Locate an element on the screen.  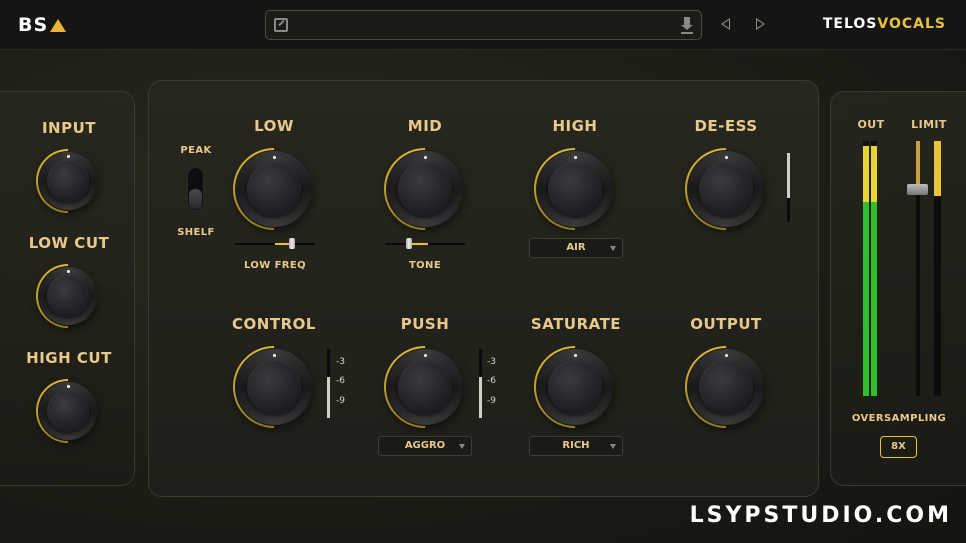
triangle-logo-icon is located at coordinates (58, 25).